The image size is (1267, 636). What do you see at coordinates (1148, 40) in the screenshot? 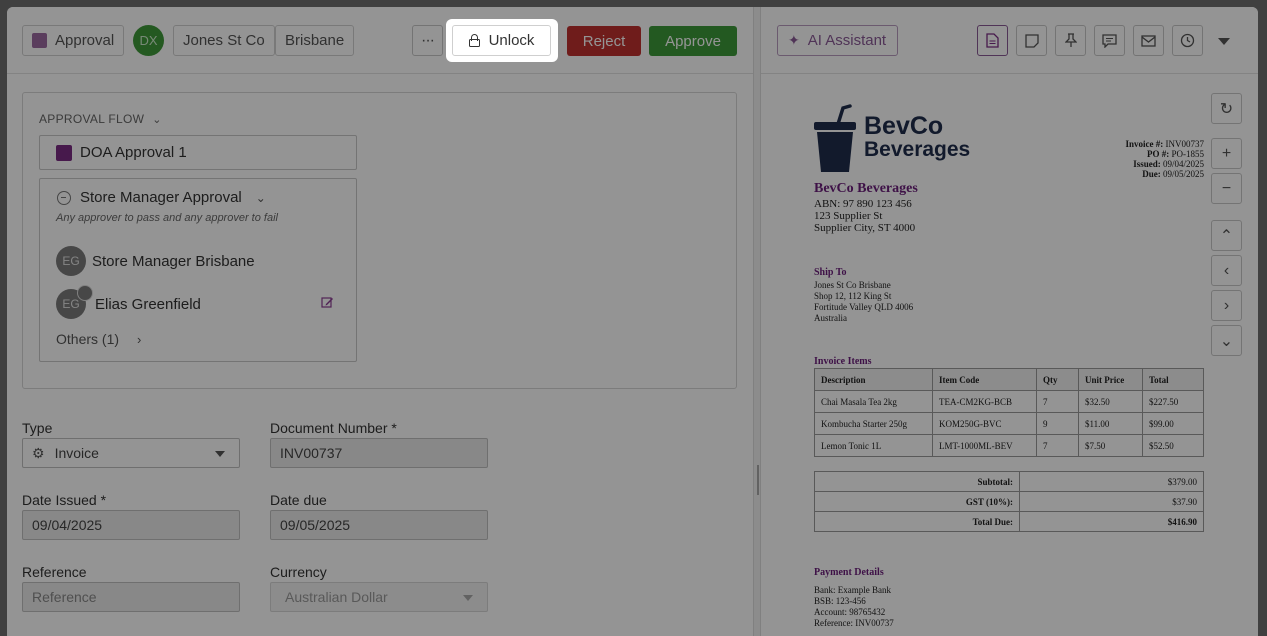
I see `mail-icon` at bounding box center [1148, 40].